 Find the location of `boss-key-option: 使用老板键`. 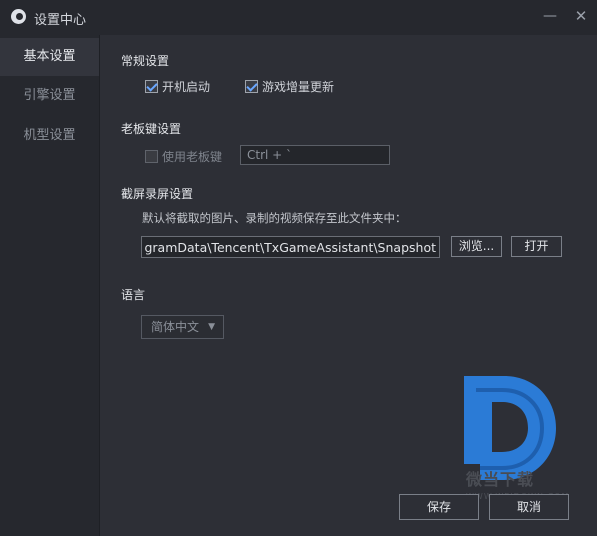

boss-key-option: 使用老板键 is located at coordinates (183, 156).